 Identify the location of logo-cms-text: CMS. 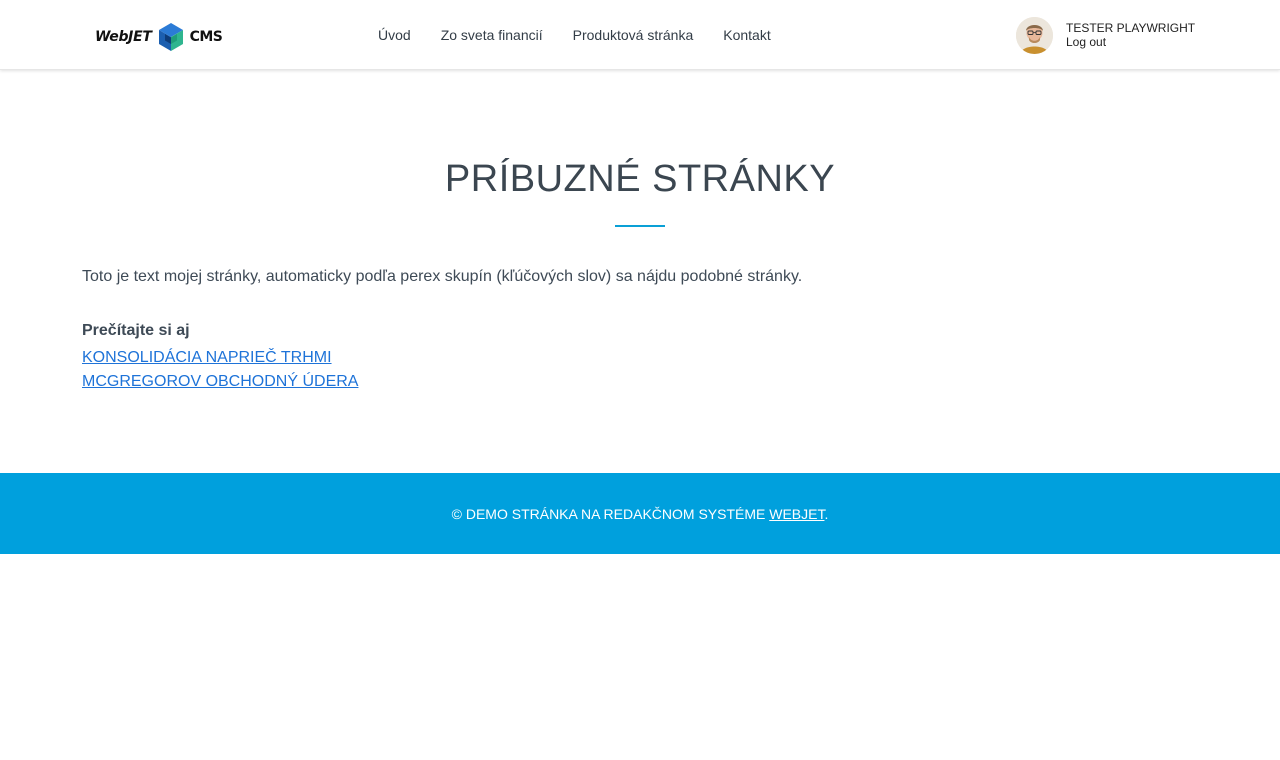
(206, 37).